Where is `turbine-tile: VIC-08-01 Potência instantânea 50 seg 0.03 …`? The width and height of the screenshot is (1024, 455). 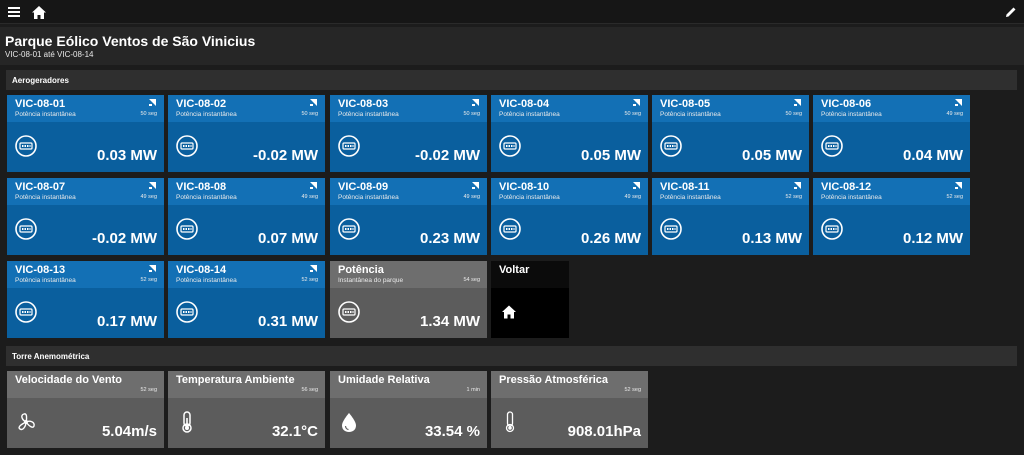 turbine-tile: VIC-08-01 Potência instantânea 50 seg 0.03 … is located at coordinates (85, 133).